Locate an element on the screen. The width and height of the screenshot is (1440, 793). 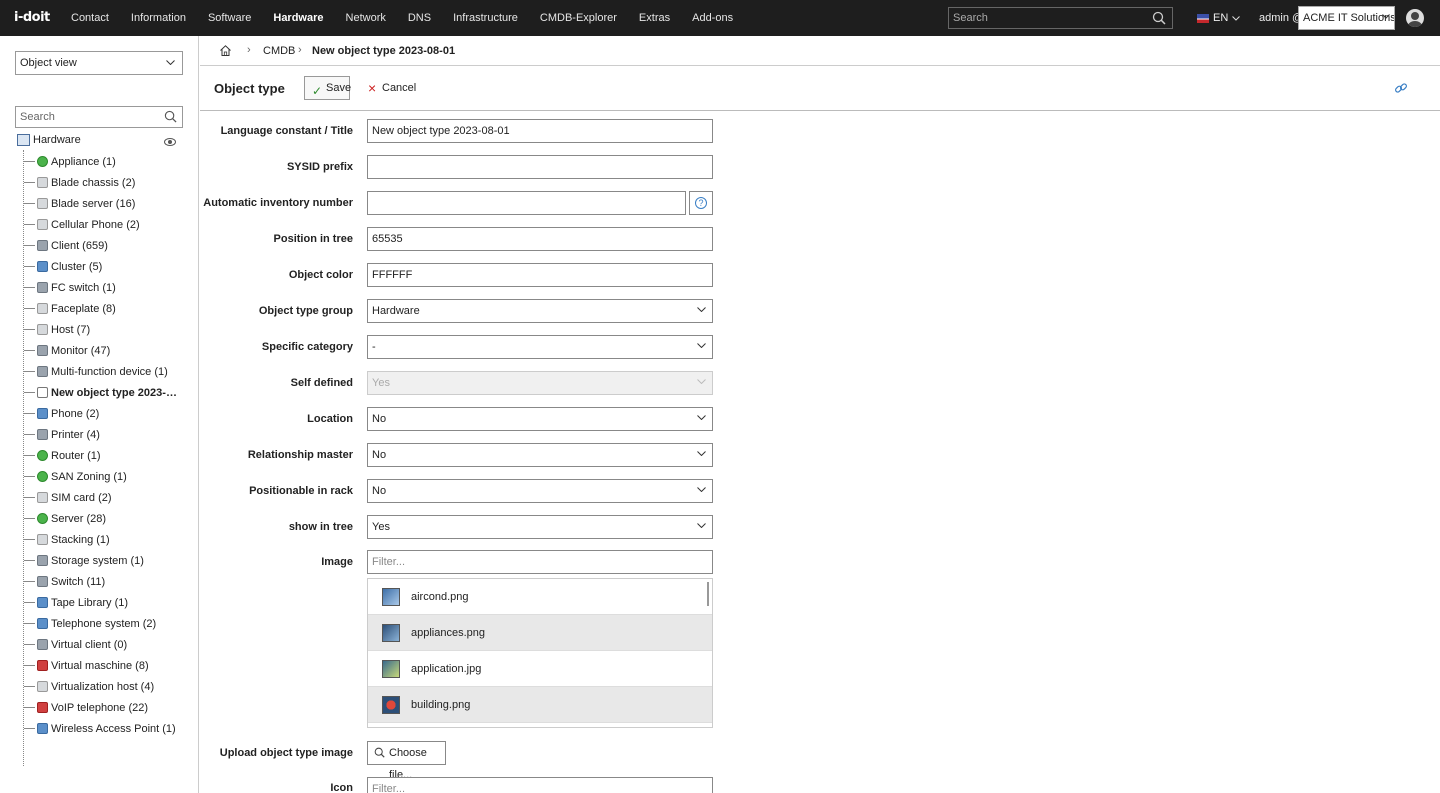
location-select: No is located at coordinates (540, 419).